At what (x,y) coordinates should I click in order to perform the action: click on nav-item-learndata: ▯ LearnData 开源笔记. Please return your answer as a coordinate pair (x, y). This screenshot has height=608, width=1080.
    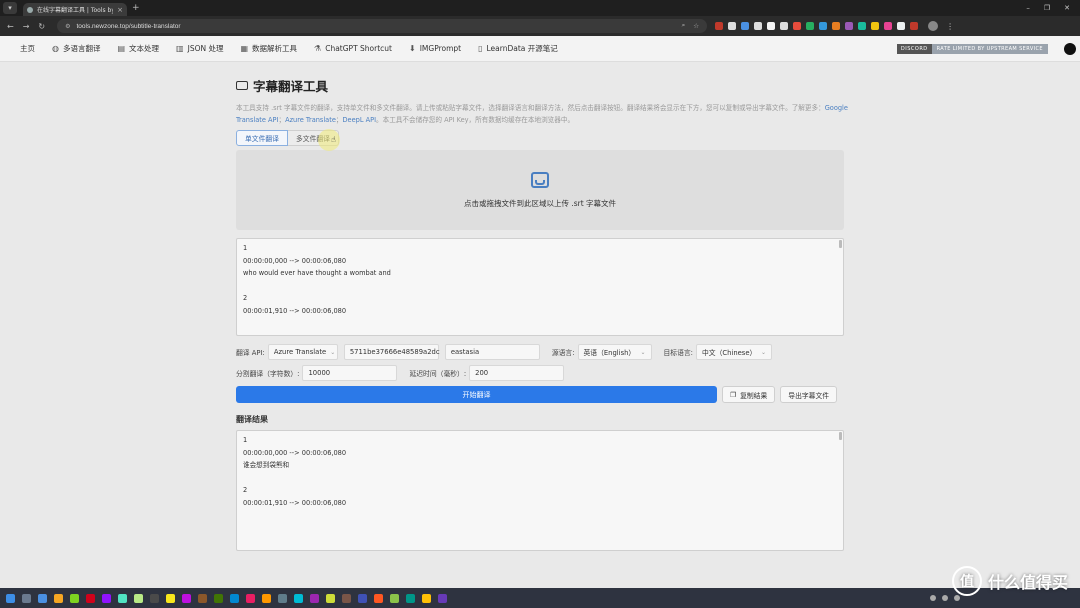
    Looking at the image, I should click on (518, 48).